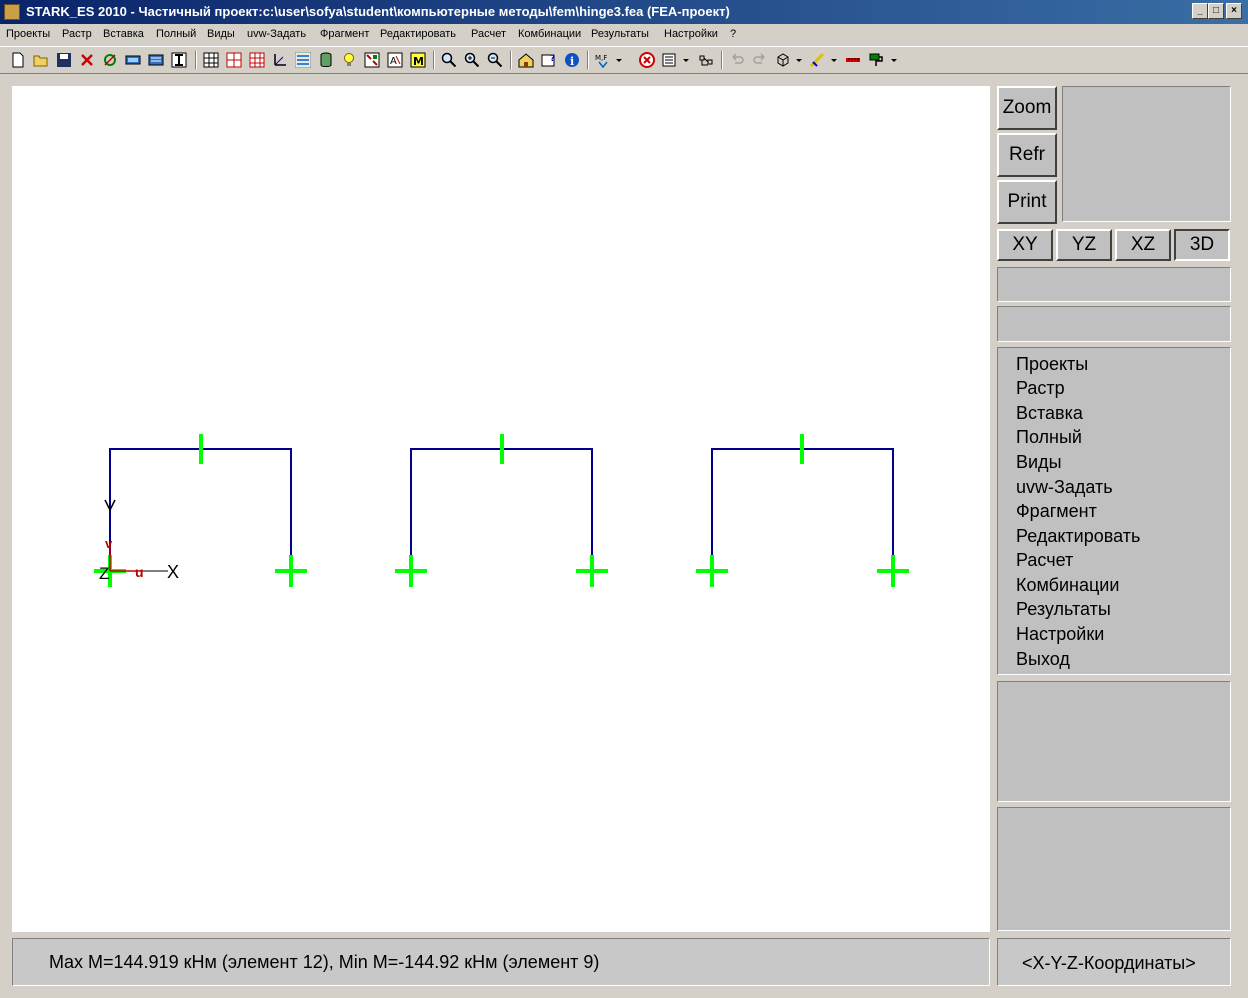 The width and height of the screenshot is (1248, 998). What do you see at coordinates (41, 60) in the screenshot?
I see `open-icon` at bounding box center [41, 60].